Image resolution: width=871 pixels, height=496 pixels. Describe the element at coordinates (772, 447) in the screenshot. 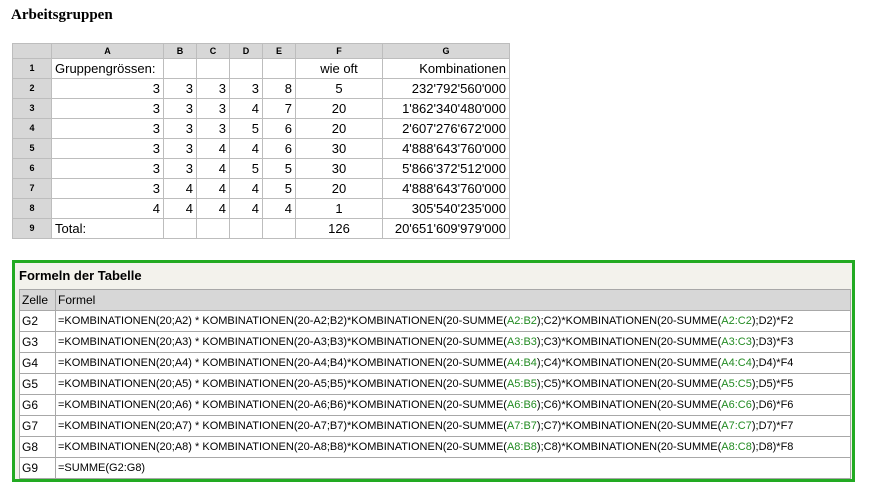

I see `formula-part: );D8)*F8` at that location.